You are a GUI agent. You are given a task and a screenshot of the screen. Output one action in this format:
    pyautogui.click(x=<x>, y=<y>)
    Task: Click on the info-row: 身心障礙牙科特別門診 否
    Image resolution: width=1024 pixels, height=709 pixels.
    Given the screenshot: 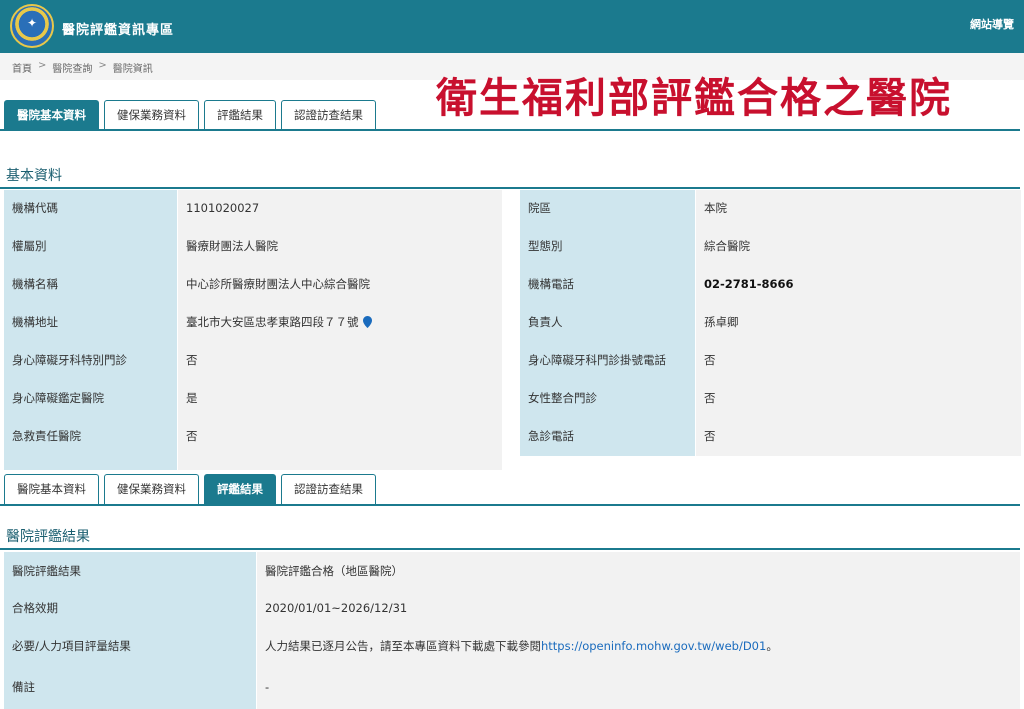 What is the action you would take?
    pyautogui.click(x=253, y=361)
    